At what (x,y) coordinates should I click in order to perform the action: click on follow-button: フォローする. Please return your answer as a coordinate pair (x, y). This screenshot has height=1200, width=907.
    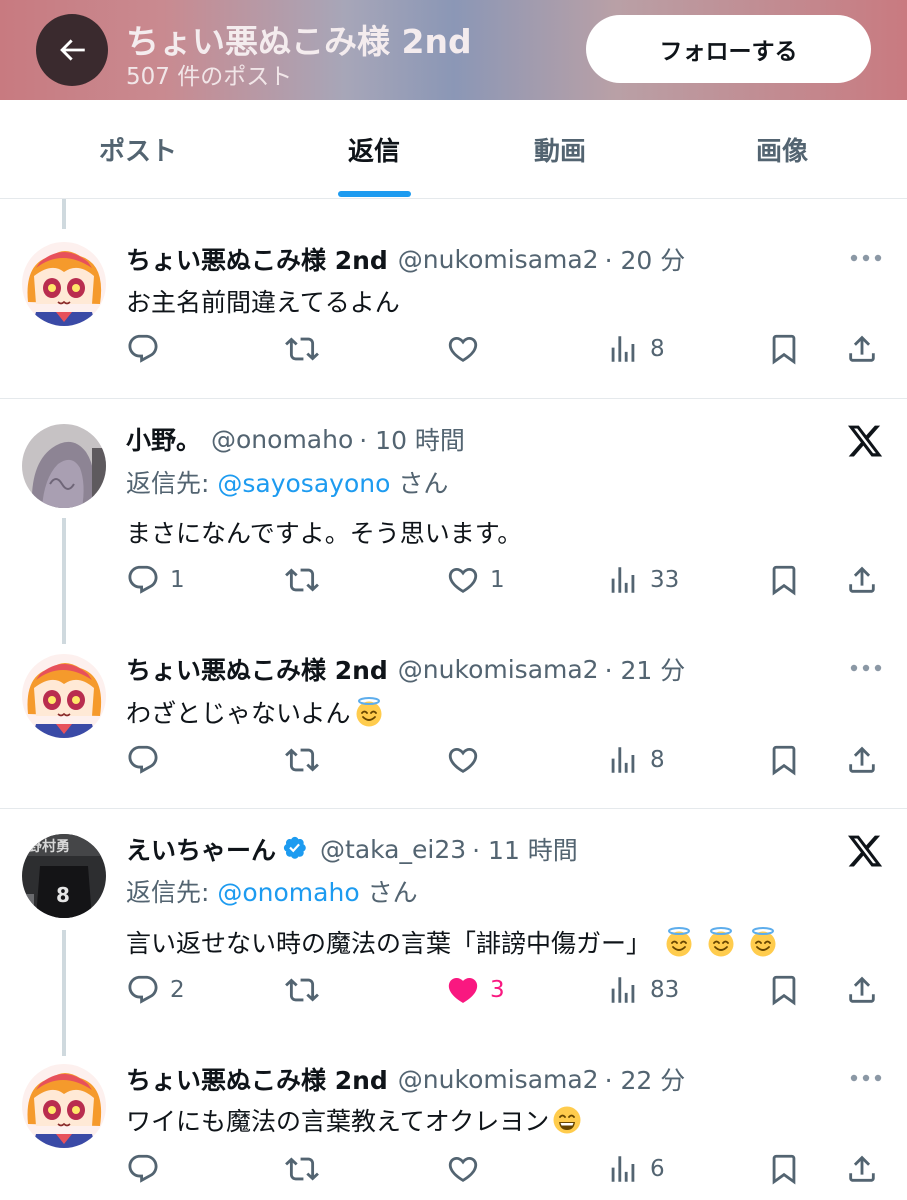
    Looking at the image, I should click on (728, 49).